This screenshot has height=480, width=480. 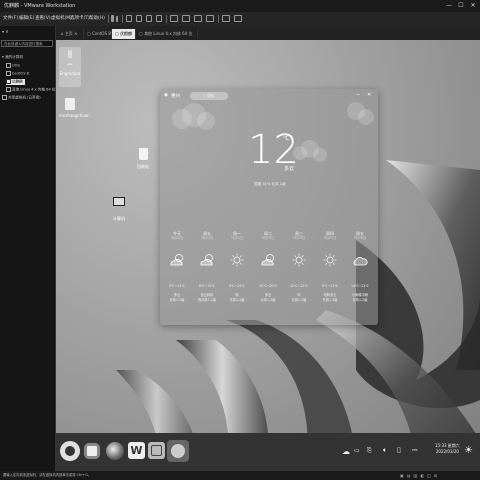 I want to click on library-item-uos: UOS, so click(x=13, y=65).